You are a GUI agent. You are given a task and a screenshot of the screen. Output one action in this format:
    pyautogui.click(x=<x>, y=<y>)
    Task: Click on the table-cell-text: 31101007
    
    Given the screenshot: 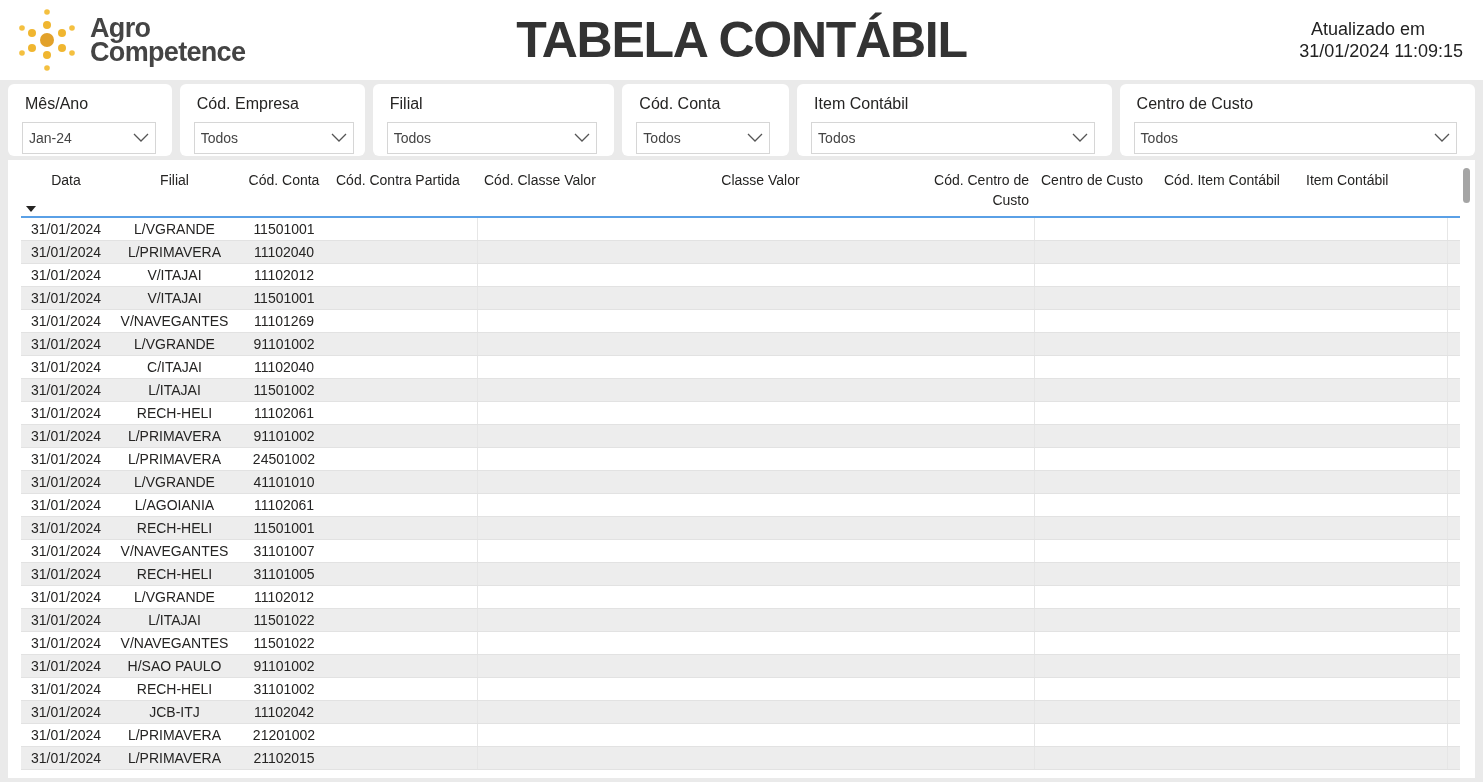 What is the action you would take?
    pyautogui.click(x=284, y=551)
    